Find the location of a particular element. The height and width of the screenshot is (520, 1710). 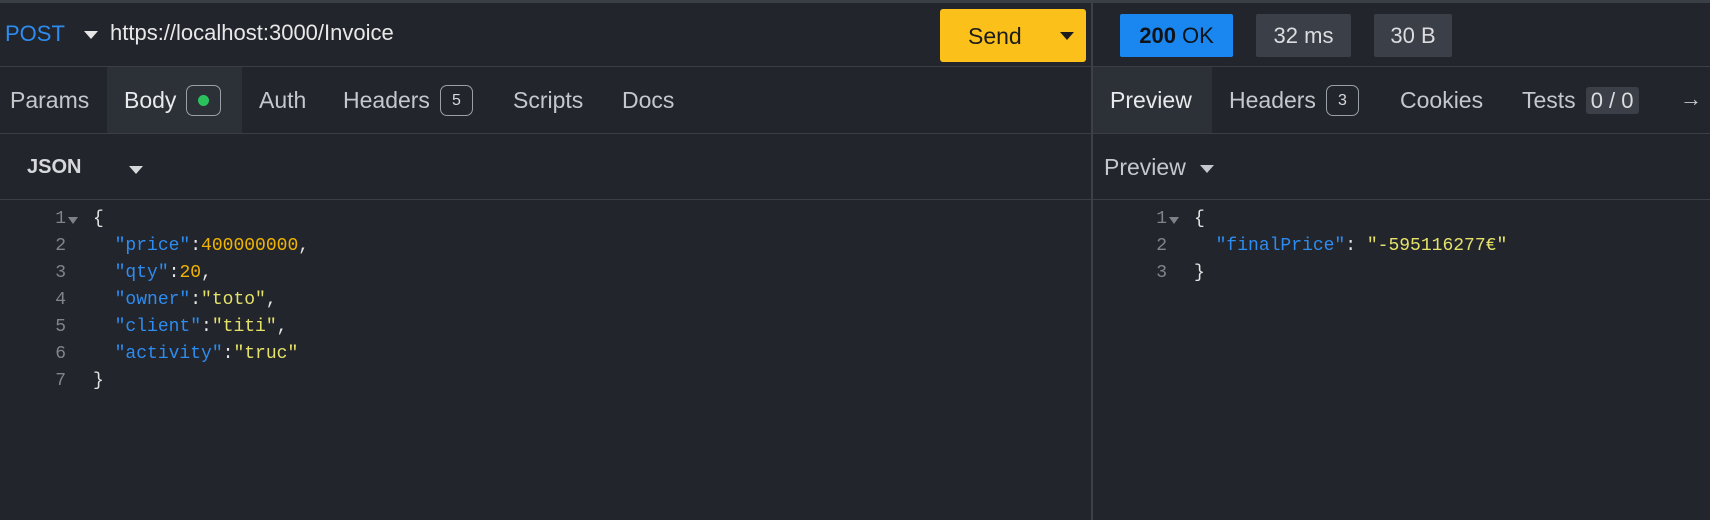

json-key: "owner" is located at coordinates (152, 300).